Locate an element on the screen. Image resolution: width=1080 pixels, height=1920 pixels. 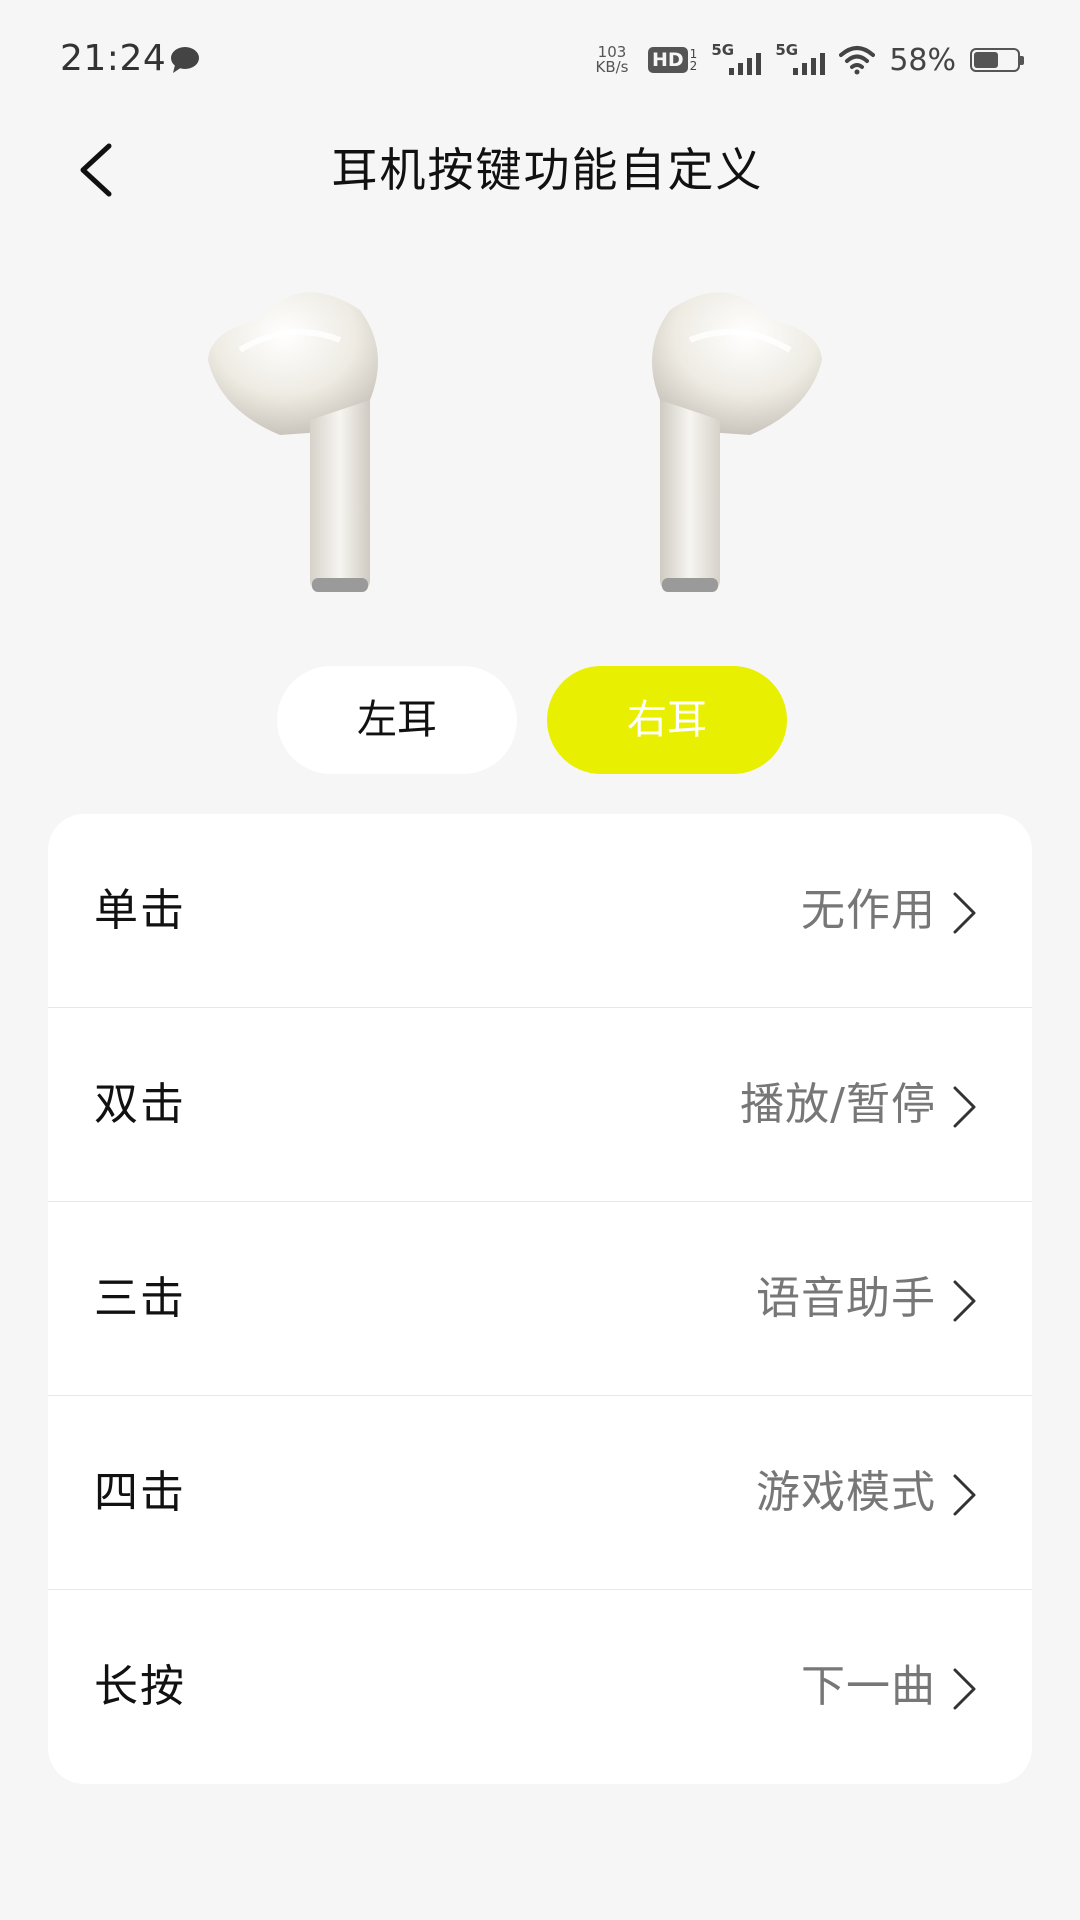
settings-row-single-tap: 单击 无作用 is located at coordinates (540, 911).